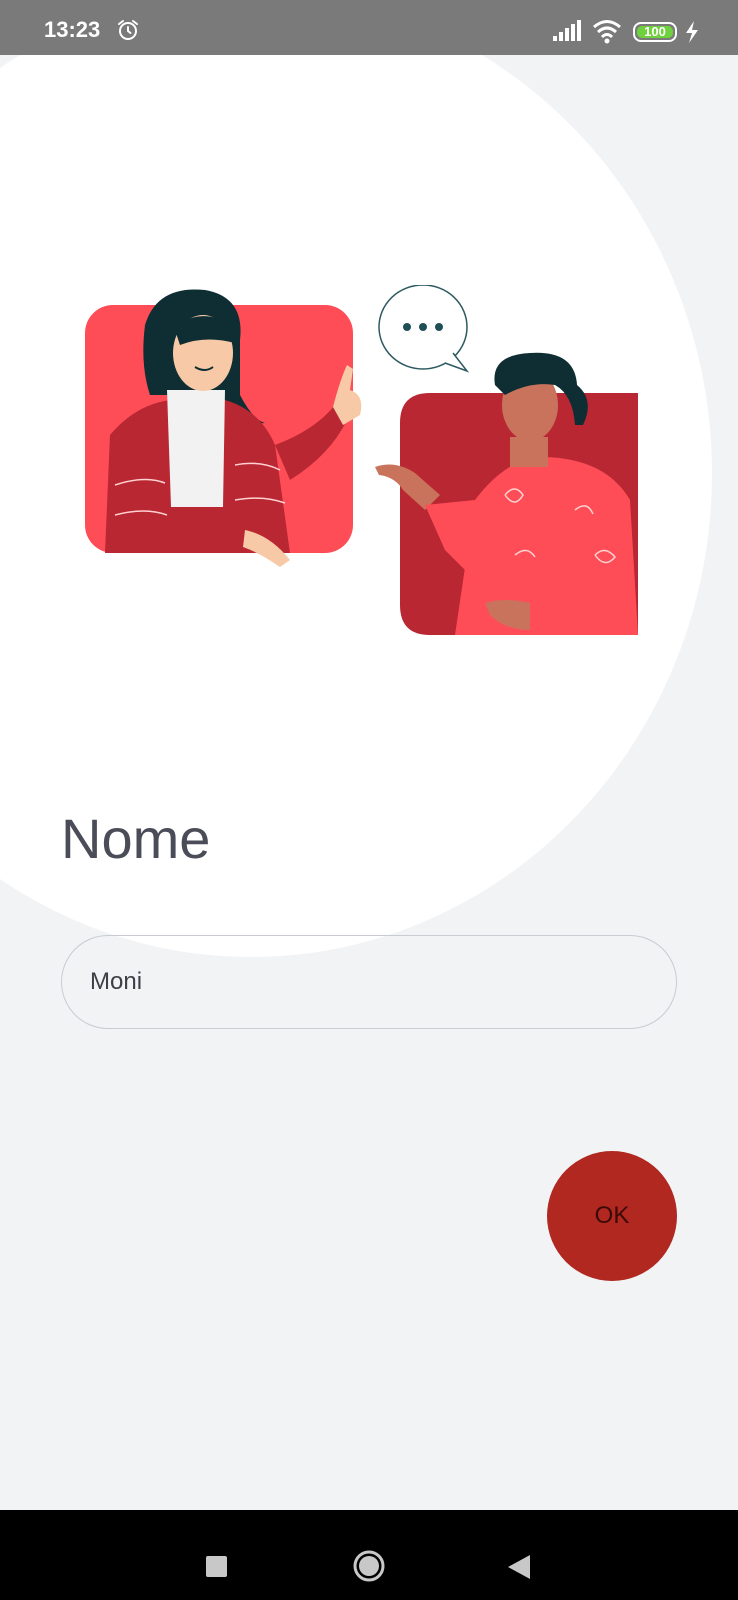 This screenshot has height=1600, width=738. Describe the element at coordinates (136, 838) in the screenshot. I see `page-title: Nome` at that location.